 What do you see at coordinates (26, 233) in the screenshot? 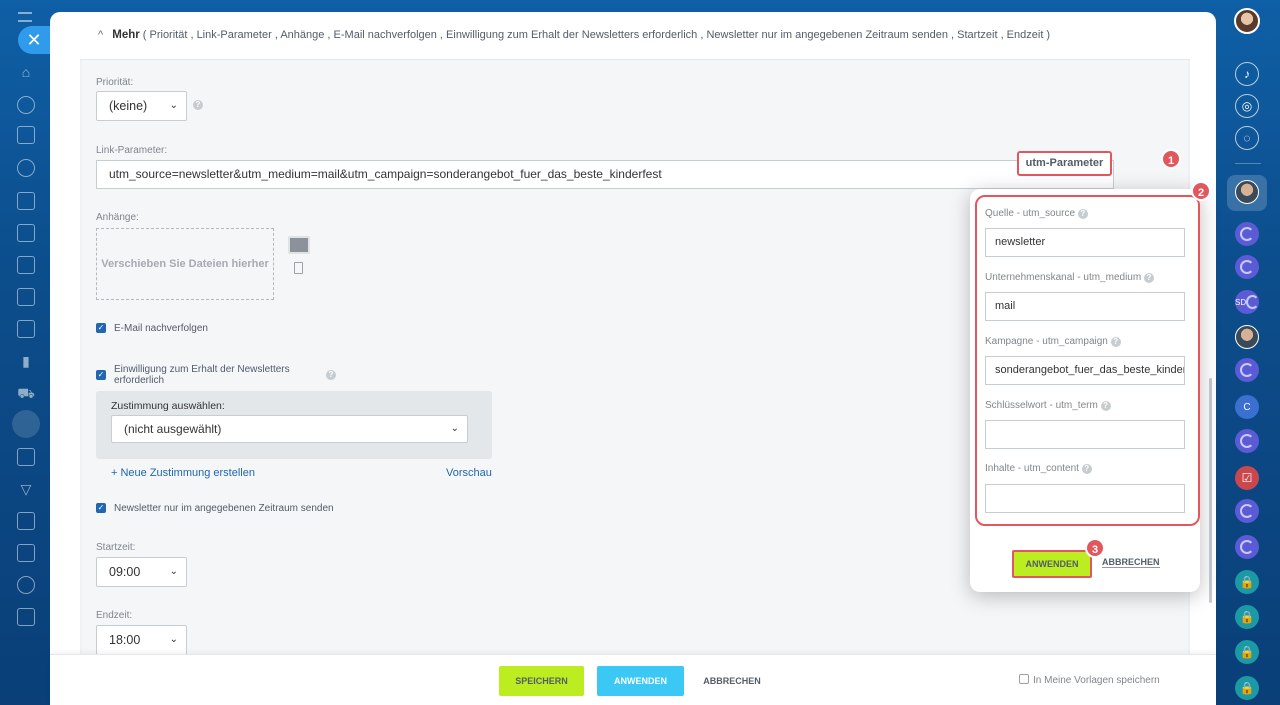
I see `mail-icon` at bounding box center [26, 233].